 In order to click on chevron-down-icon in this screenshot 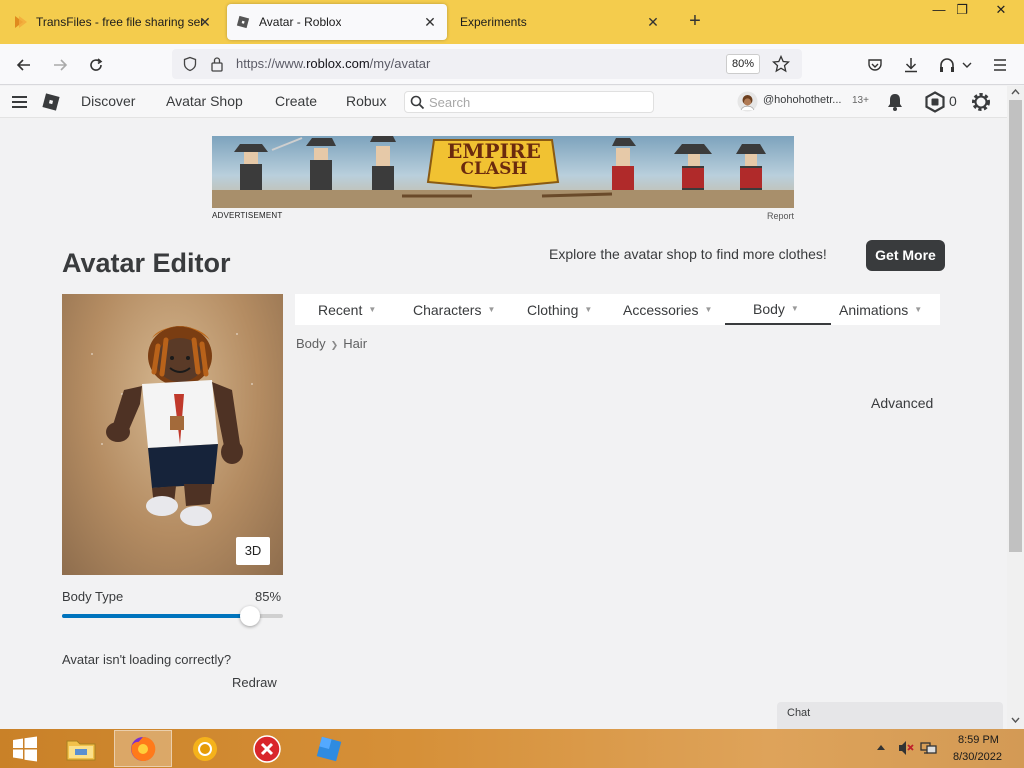, I will do `click(967, 65)`.